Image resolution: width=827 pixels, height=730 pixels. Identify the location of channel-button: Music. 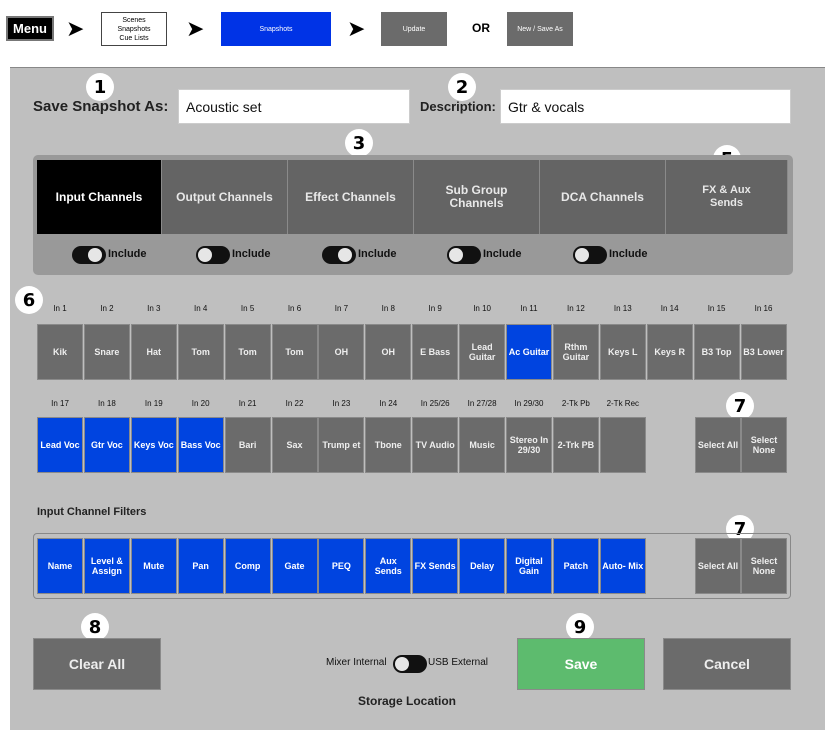
(482, 445).